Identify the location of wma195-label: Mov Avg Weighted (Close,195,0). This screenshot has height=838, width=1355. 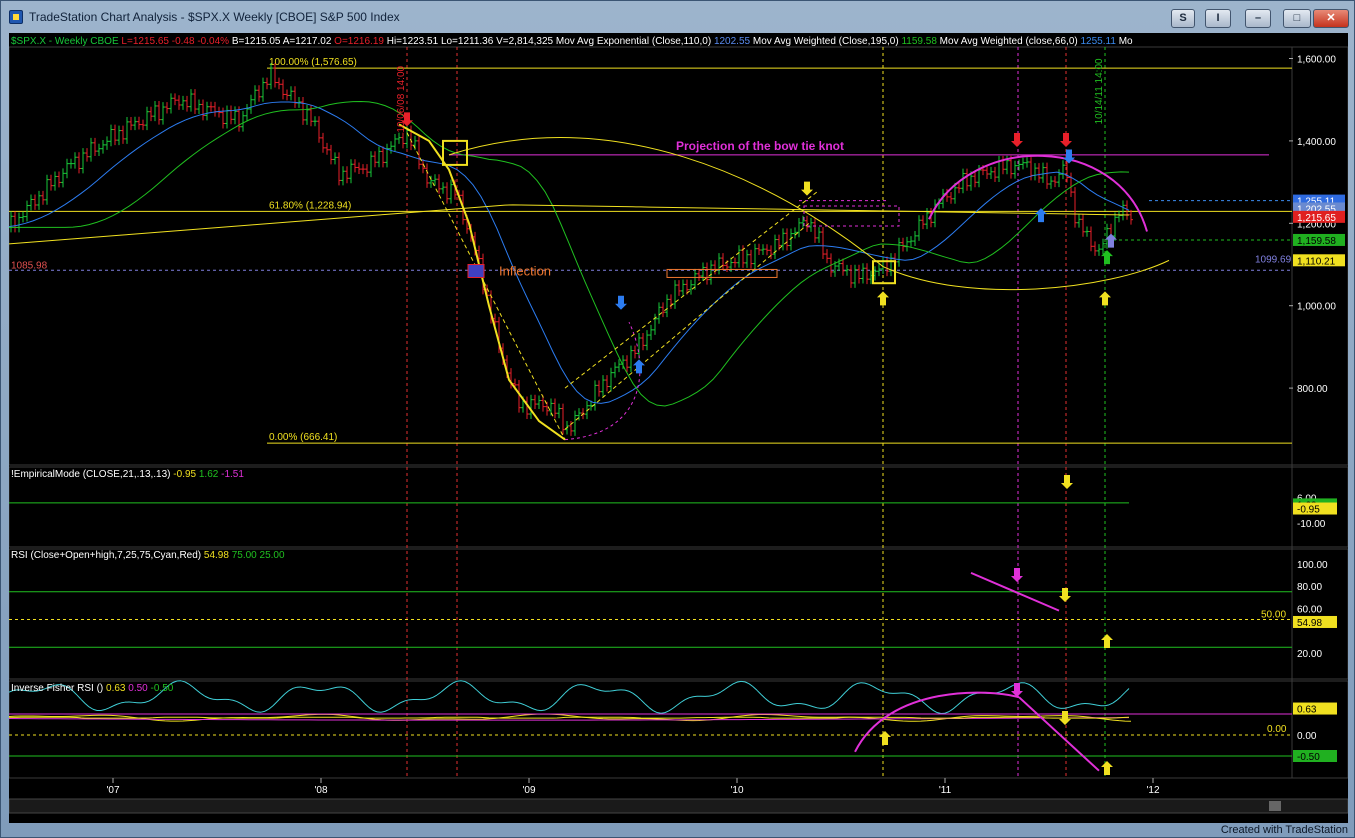
(825, 41).